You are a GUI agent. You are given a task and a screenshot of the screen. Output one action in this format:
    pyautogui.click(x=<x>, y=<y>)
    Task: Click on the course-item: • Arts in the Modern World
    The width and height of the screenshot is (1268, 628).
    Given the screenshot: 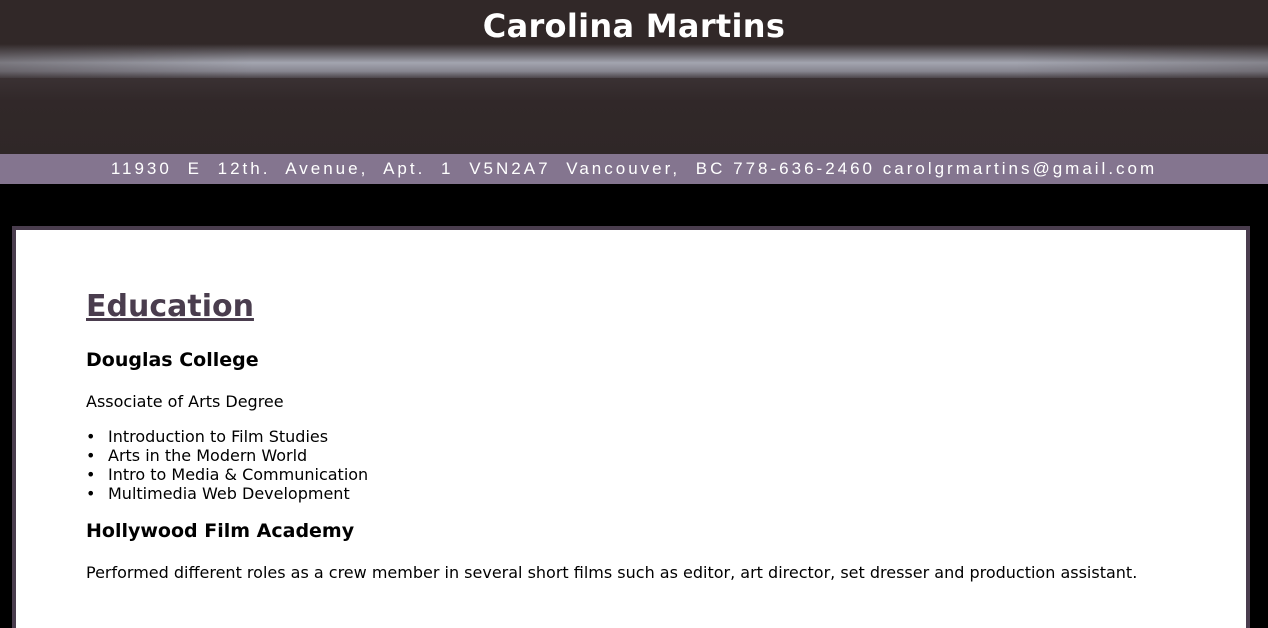 What is the action you would take?
    pyautogui.click(x=227, y=455)
    